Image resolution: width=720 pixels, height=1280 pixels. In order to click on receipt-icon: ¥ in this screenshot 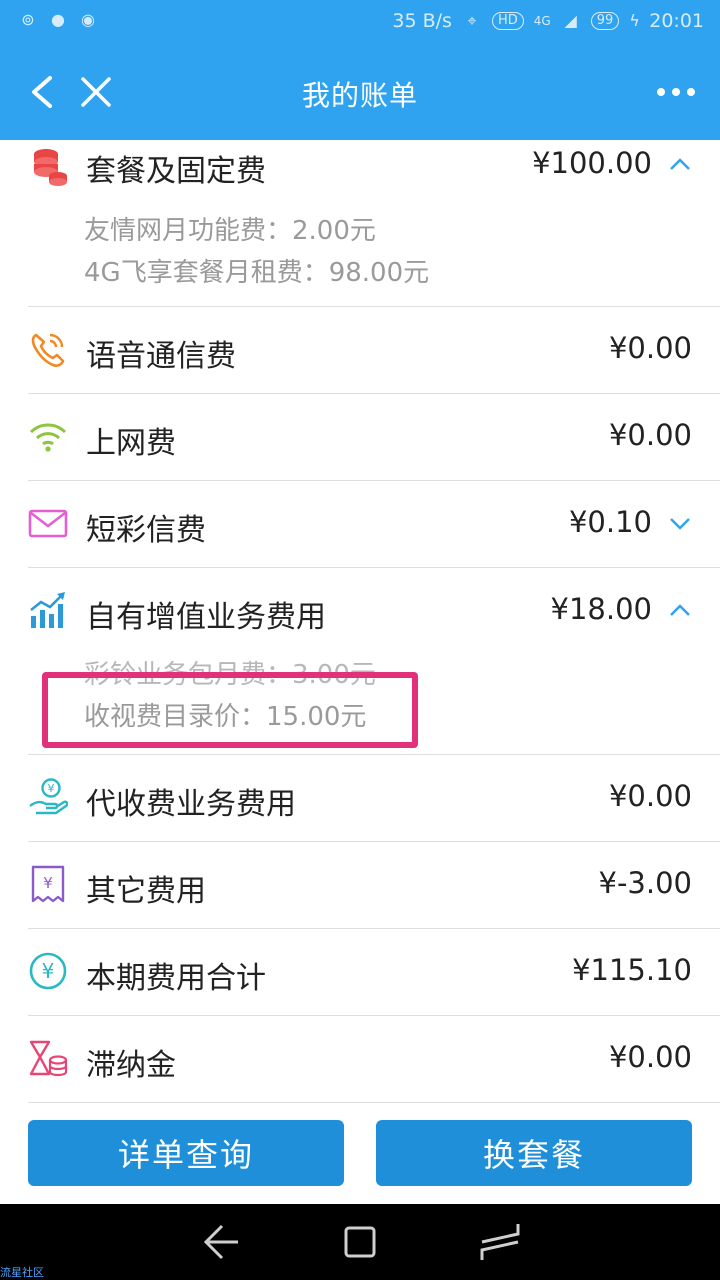, I will do `click(48, 884)`.